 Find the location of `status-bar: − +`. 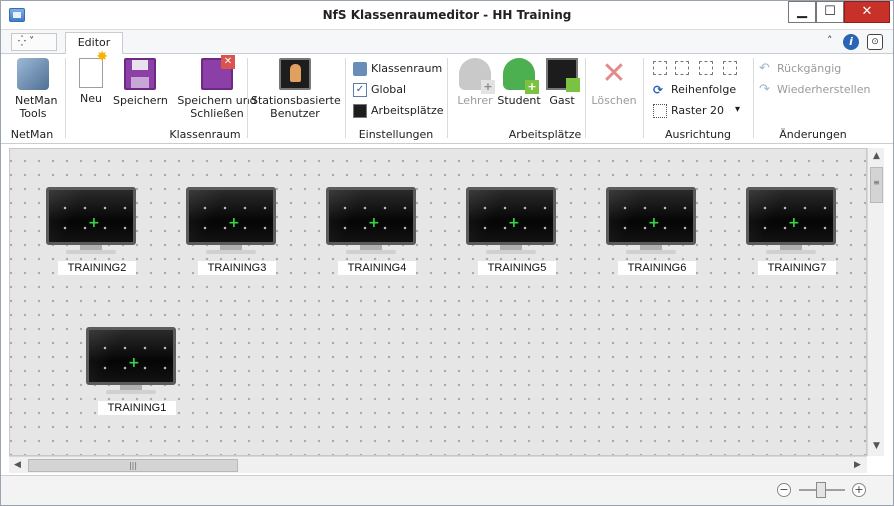

status-bar: − + is located at coordinates (447, 490).